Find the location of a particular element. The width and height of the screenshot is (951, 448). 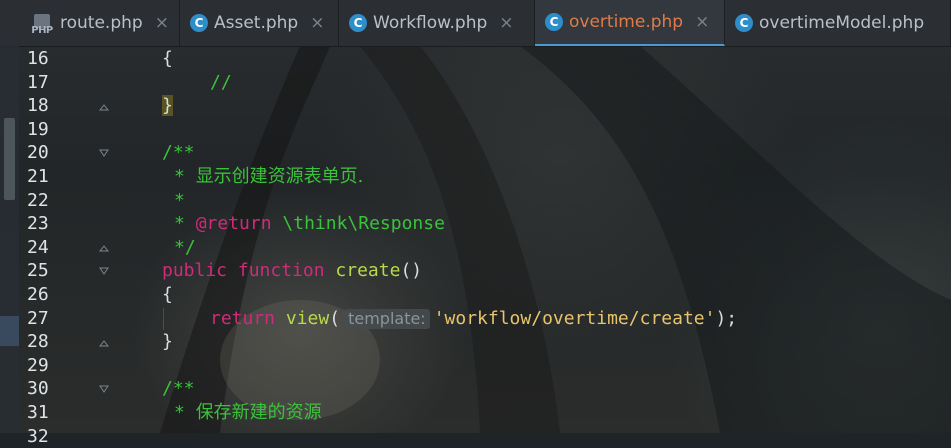

doc-comment-close: */ is located at coordinates (185, 247).